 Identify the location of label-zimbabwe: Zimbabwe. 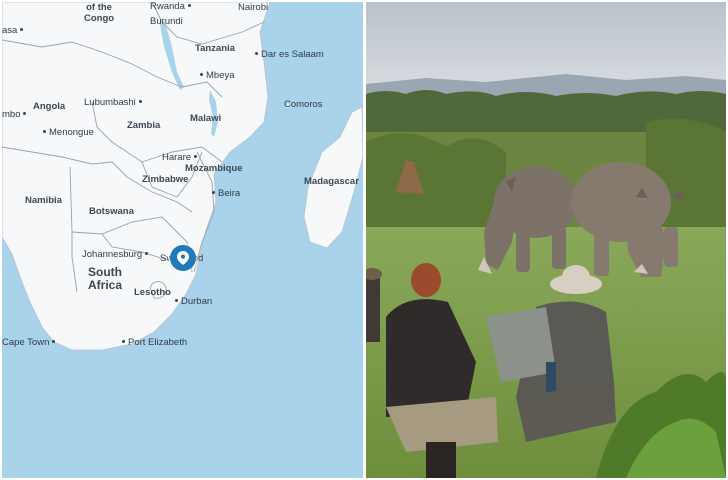
(165, 179).